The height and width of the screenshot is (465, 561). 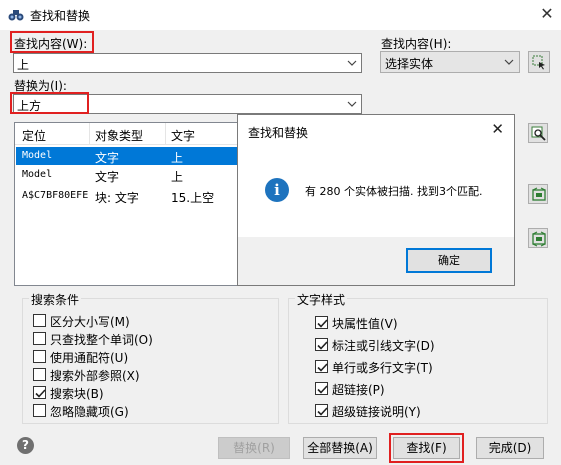 I want to click on checkbox-label: 单行或多行文字(T), so click(x=382, y=368).